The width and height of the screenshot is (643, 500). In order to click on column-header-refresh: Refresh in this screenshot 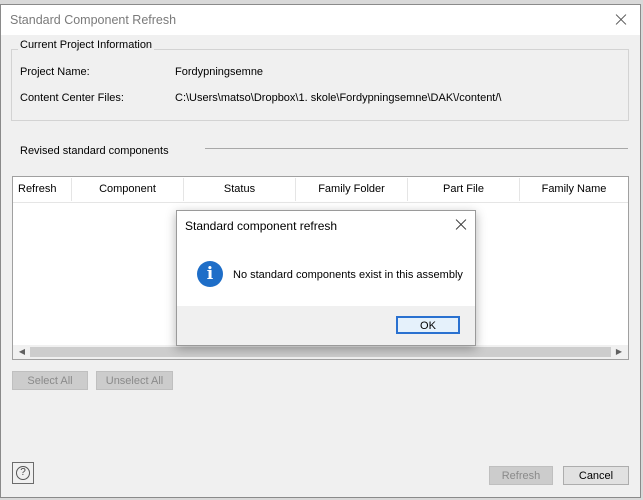, I will do `click(44, 189)`.